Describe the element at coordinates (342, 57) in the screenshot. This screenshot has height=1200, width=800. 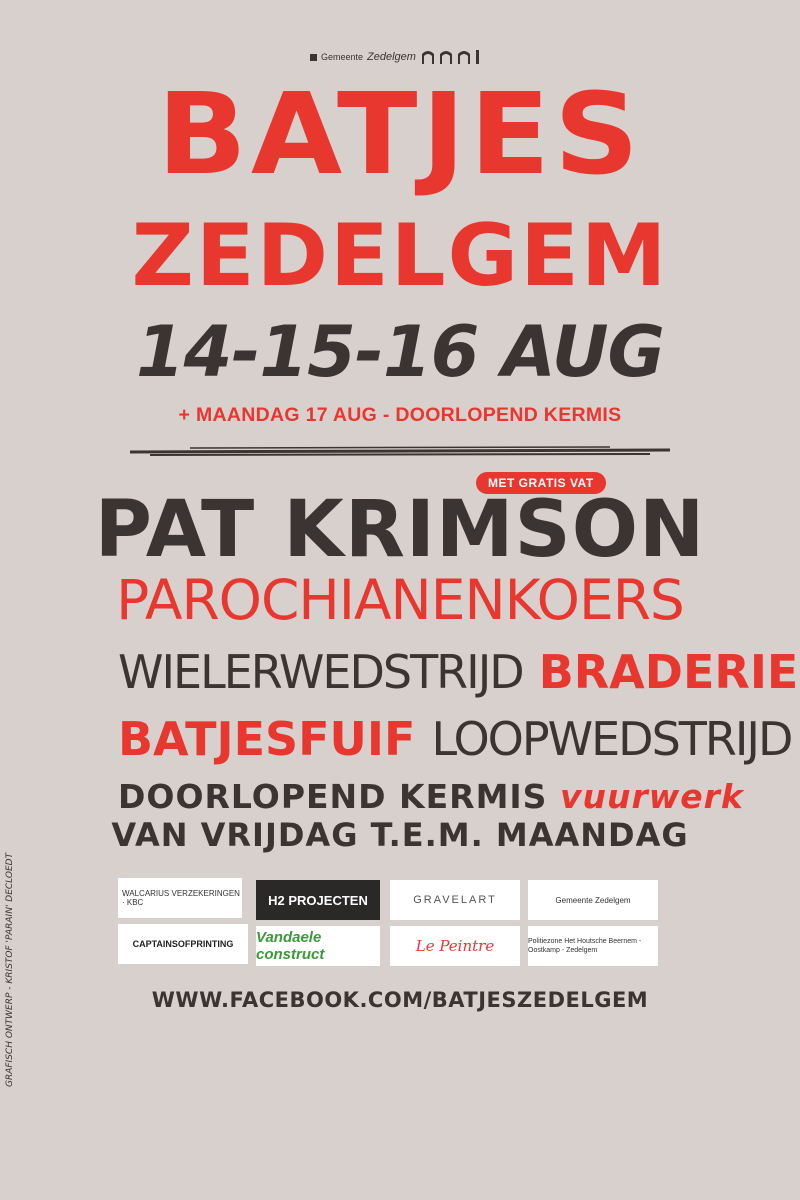
I see `logo-text: Gemeente` at that location.